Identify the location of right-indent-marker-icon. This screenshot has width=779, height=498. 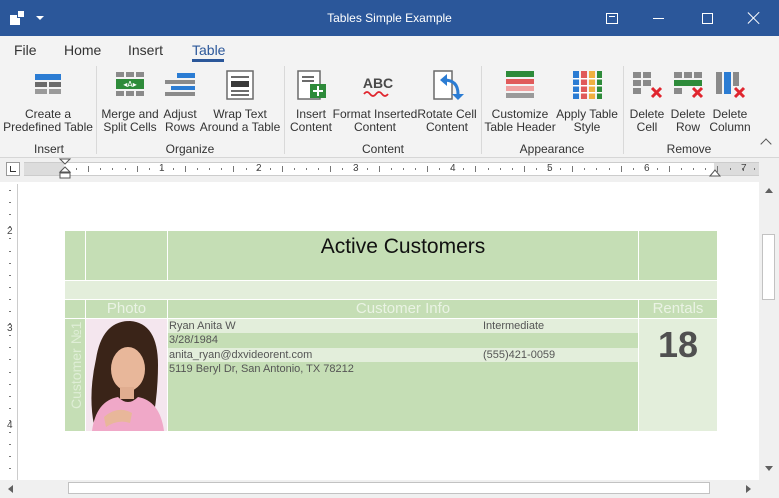
(715, 172).